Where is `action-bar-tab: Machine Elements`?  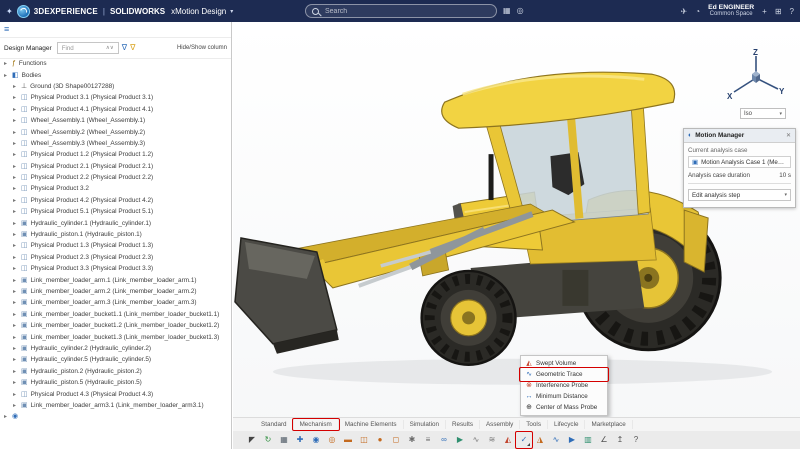
action-bar-tab: Machine Elements is located at coordinates (371, 424).